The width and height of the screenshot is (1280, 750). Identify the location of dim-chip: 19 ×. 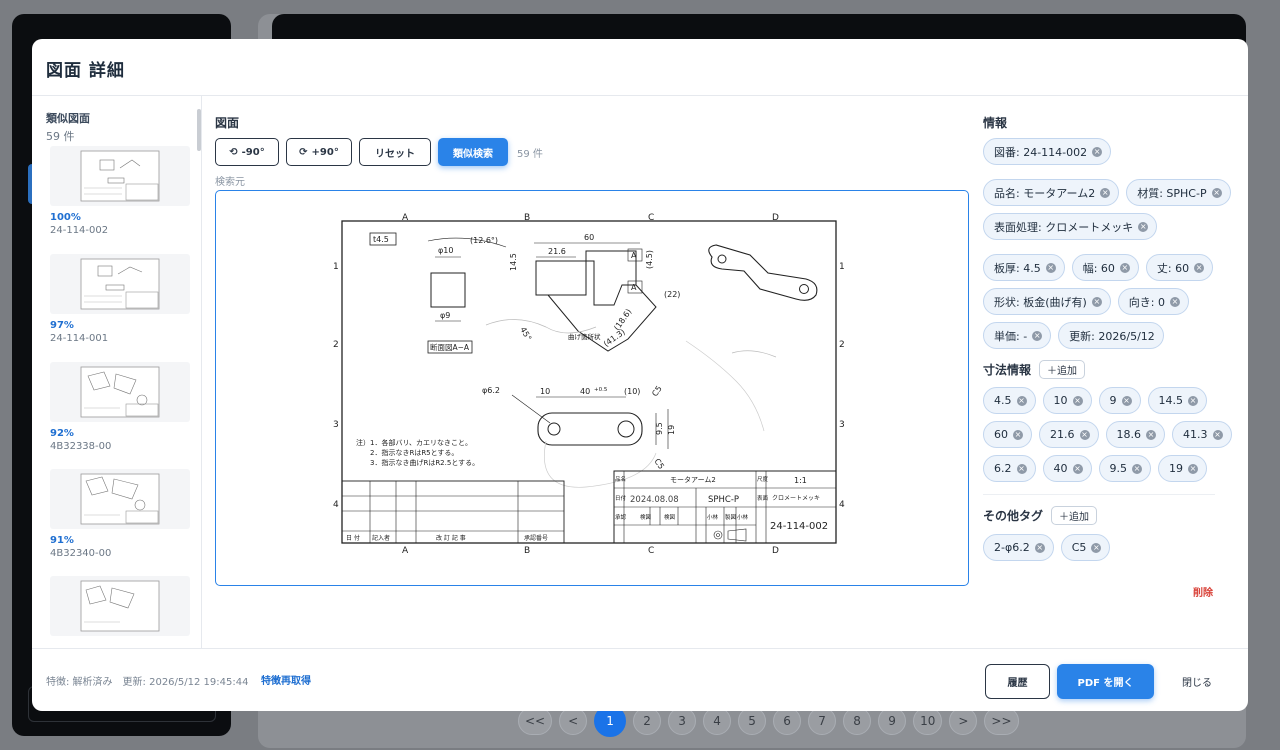
(1182, 468).